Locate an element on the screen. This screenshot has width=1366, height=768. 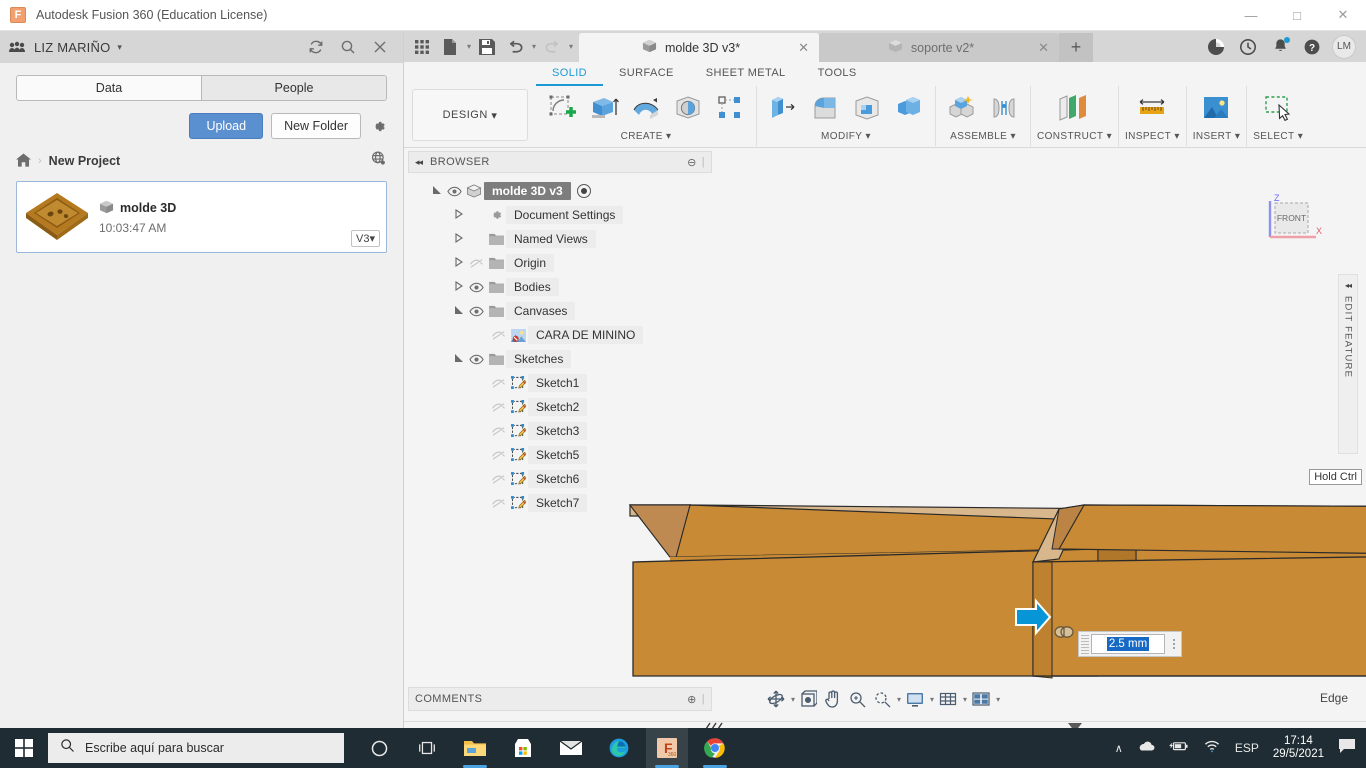
browser-tree-item-named-views: Named Views is located at coordinates (560, 239).